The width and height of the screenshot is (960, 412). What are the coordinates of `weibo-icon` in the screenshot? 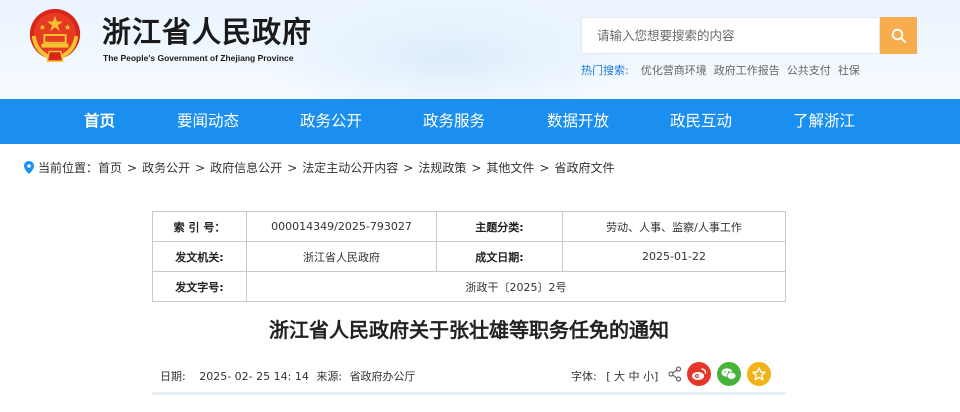 It's located at (699, 374).